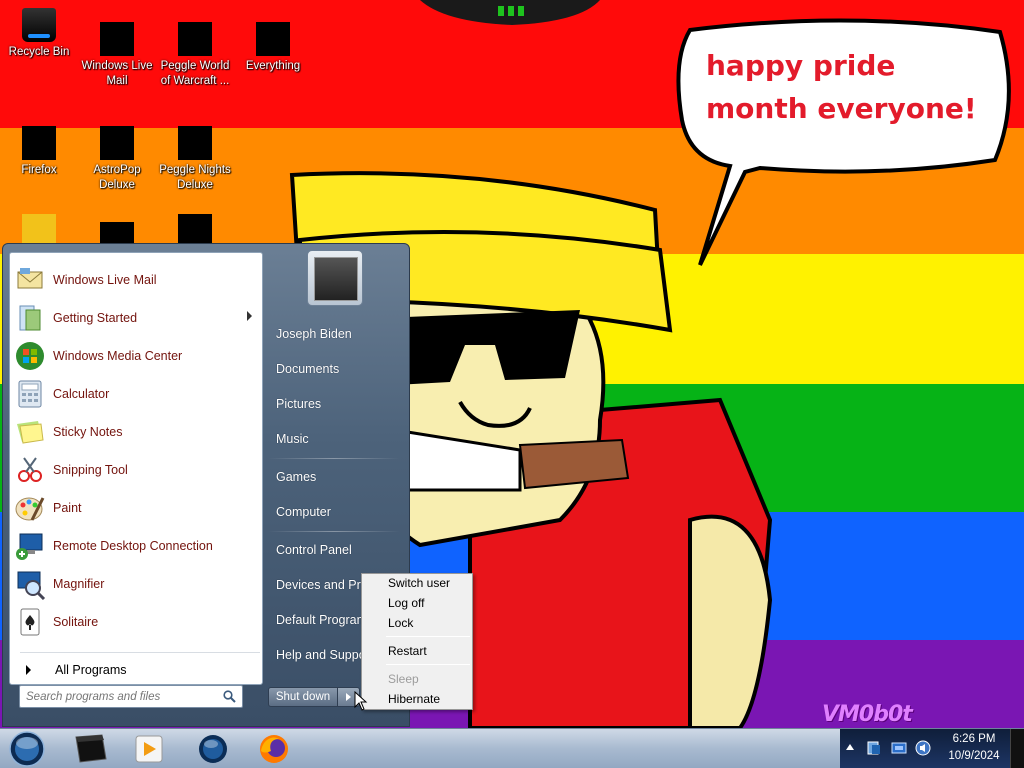 This screenshot has width=1024, height=768. What do you see at coordinates (91, 748) in the screenshot?
I see `taskbar-app-recycle` at bounding box center [91, 748].